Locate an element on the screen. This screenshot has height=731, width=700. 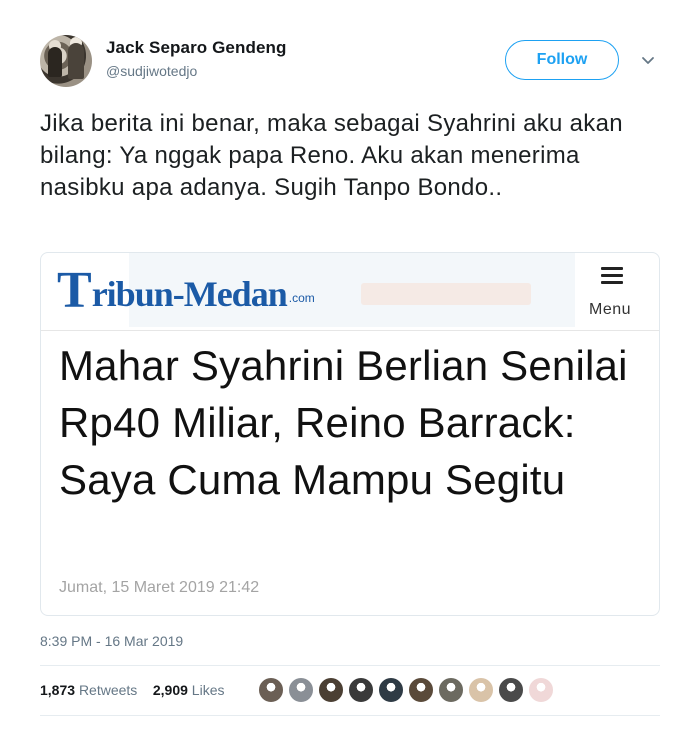
article-date: Jumat, 15 Maret 2019 21:42 is located at coordinates (159, 587).